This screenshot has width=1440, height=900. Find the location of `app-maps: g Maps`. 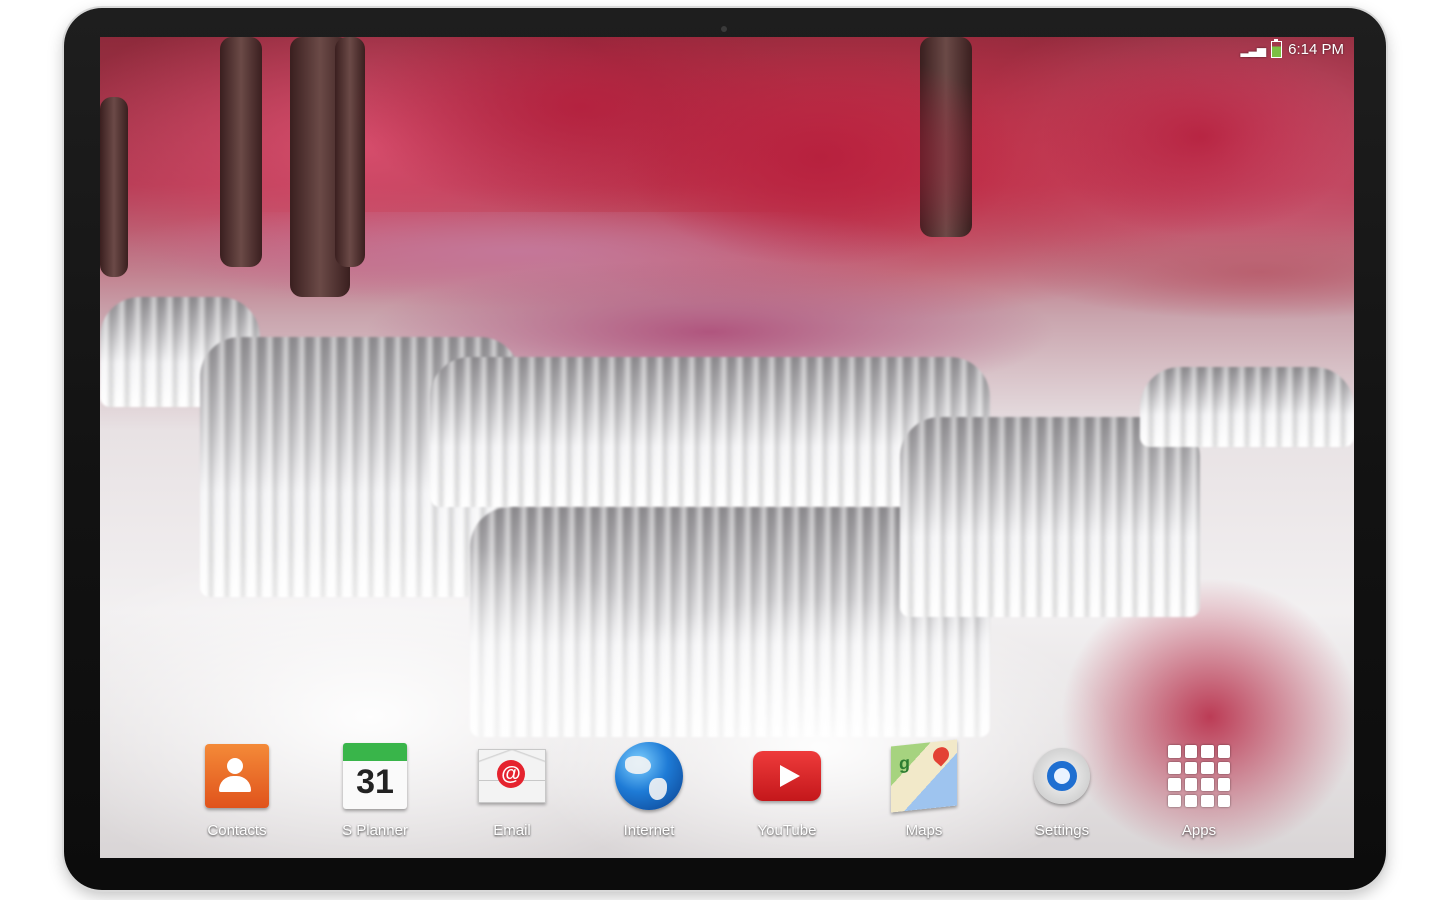

app-maps: g Maps is located at coordinates (924, 793).